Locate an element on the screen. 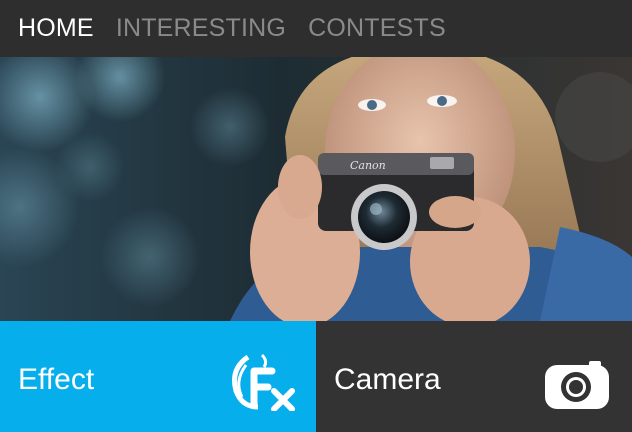 This screenshot has width=632, height=432. tab-contests: CONTESTS is located at coordinates (377, 28).